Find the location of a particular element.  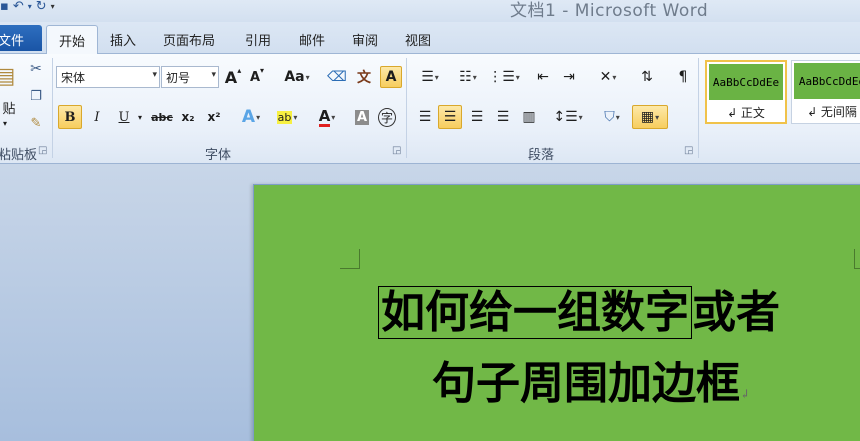

show-marks-icon: ¶ is located at coordinates (683, 77).